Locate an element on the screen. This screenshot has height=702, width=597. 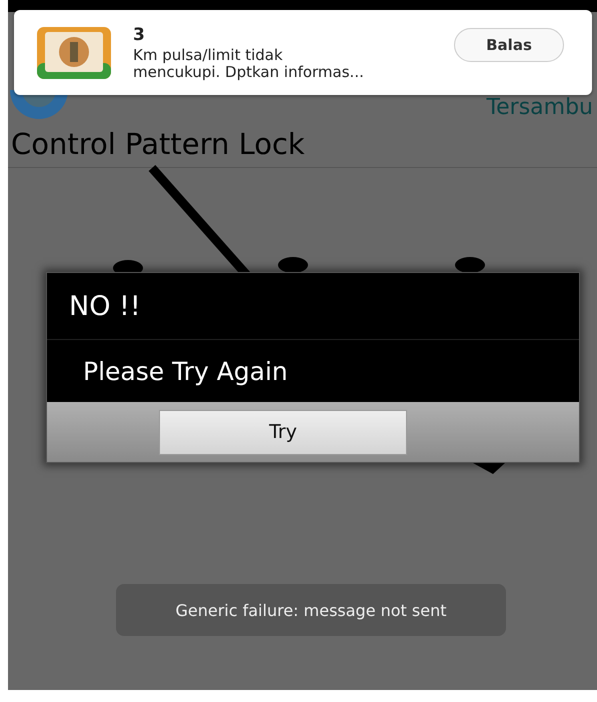
header-text: Tersambu is located at coordinates (539, 108).